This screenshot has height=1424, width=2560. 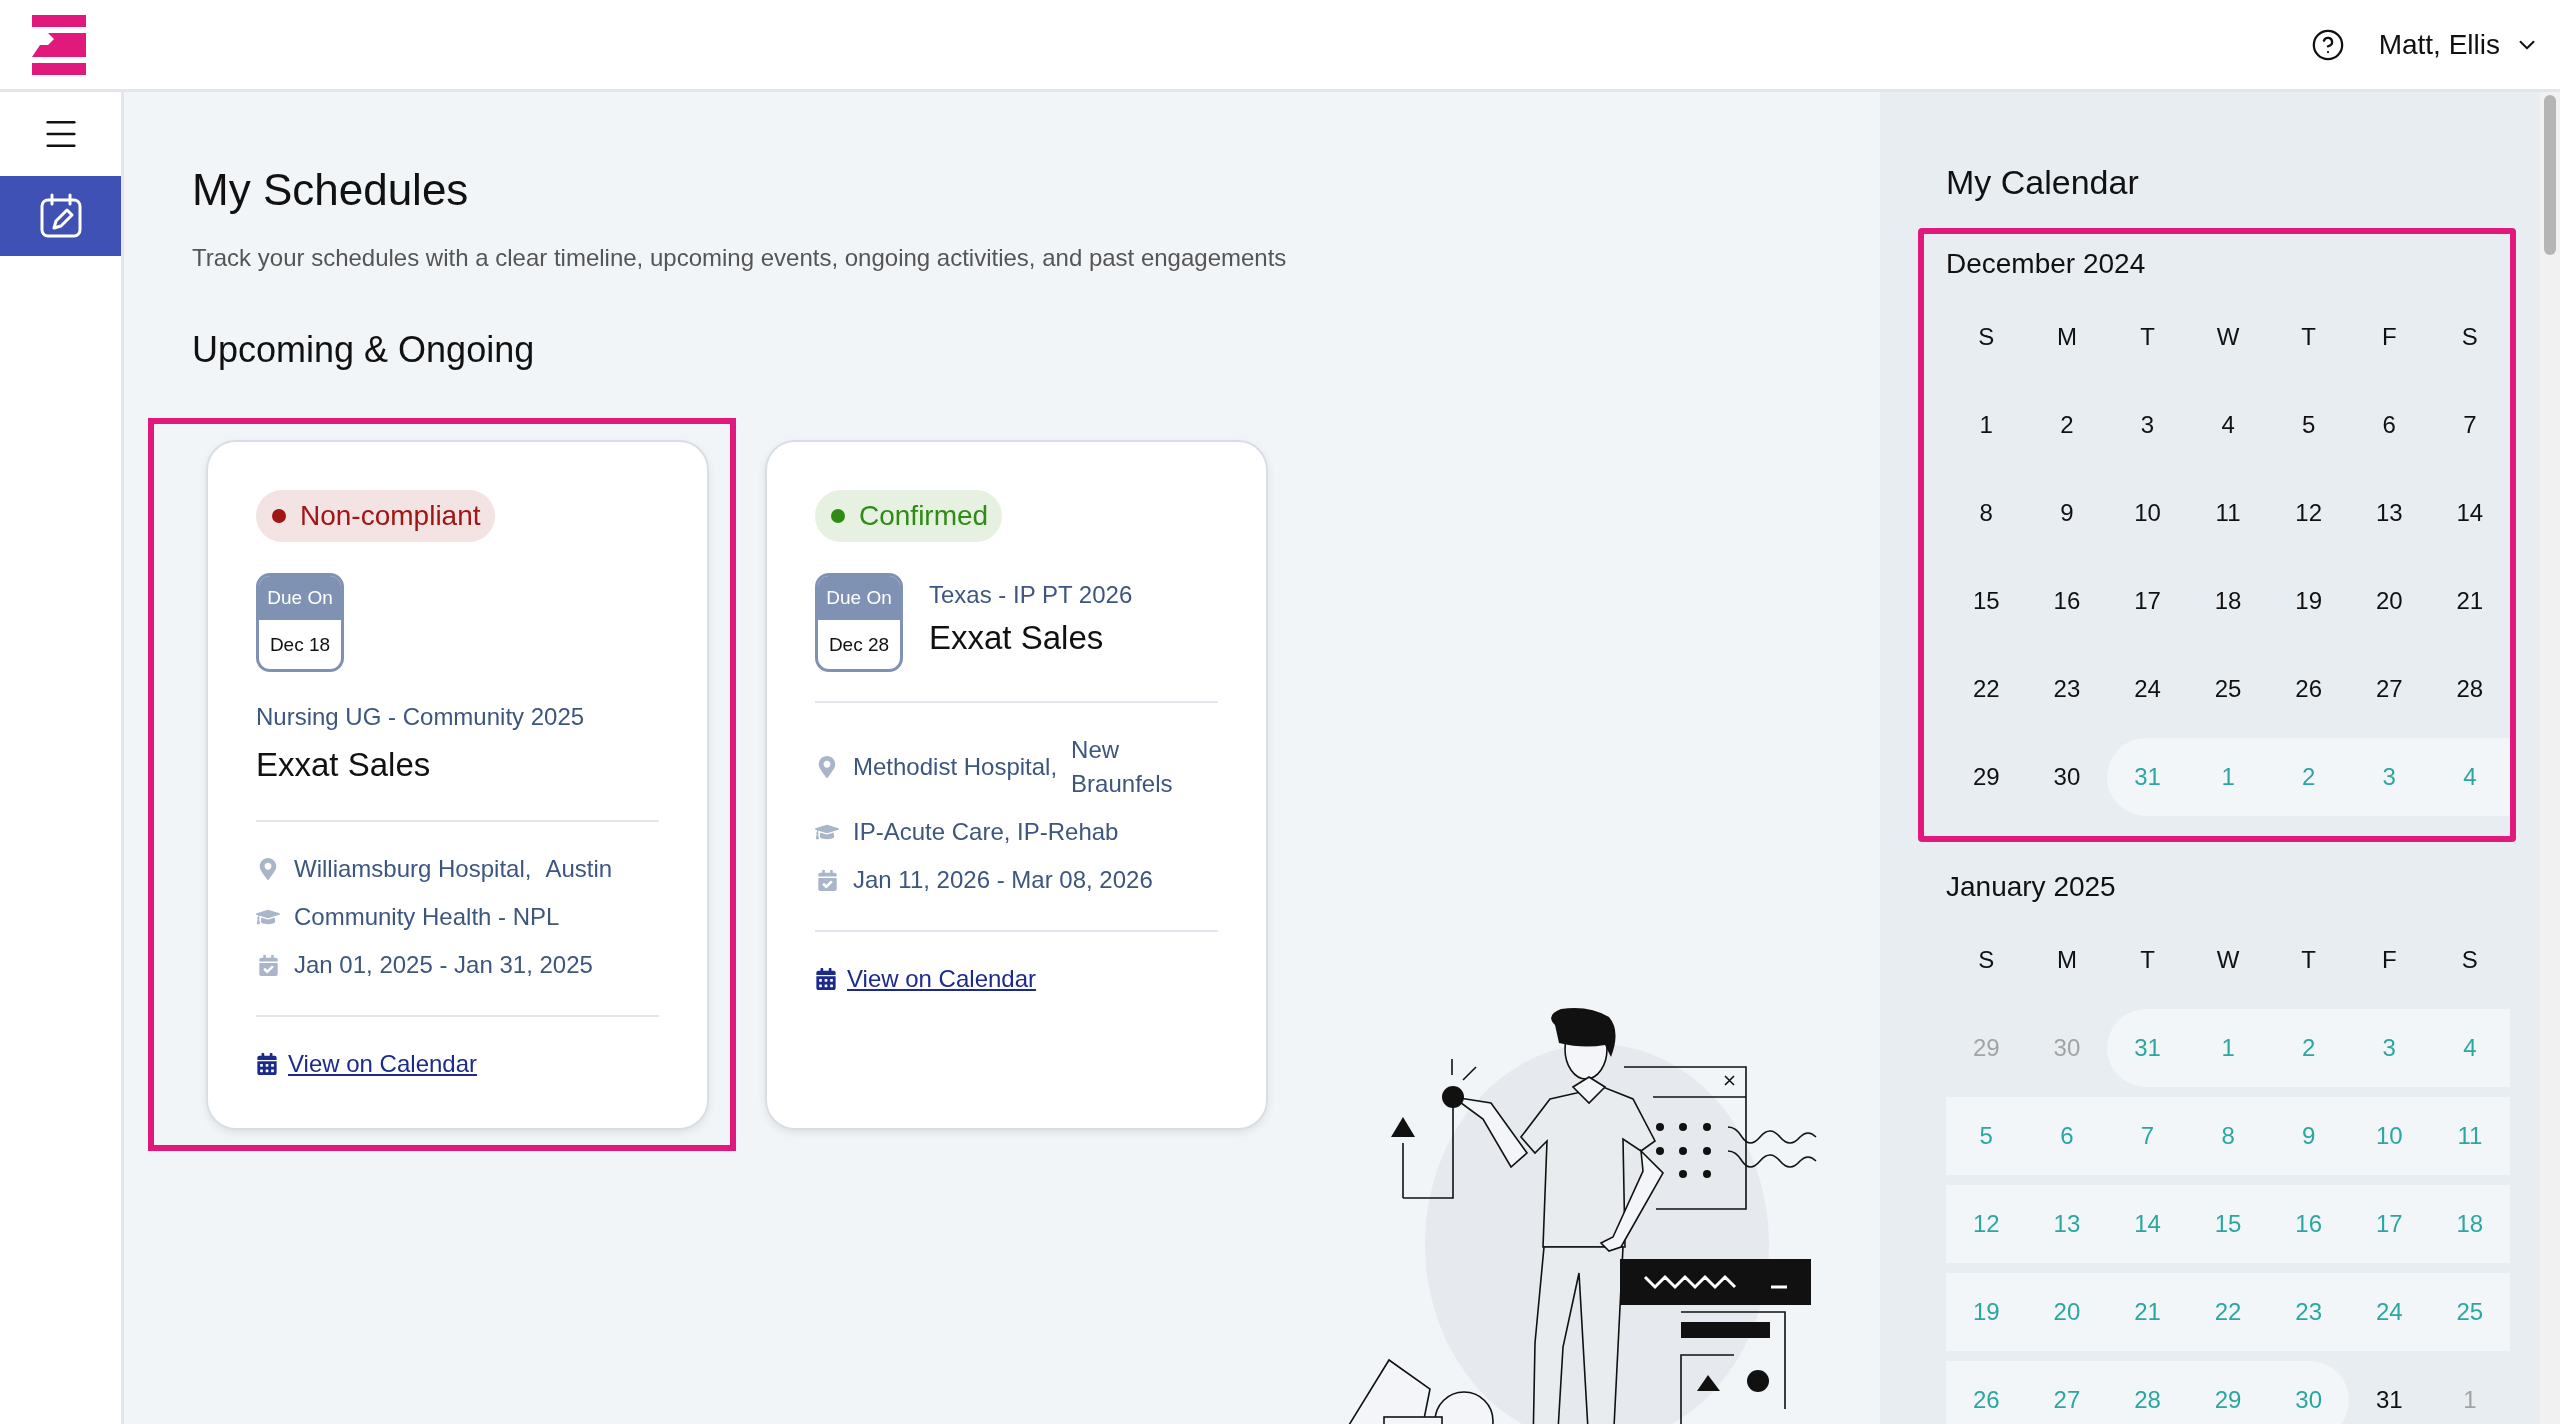 What do you see at coordinates (909, 516) in the screenshot?
I see `status-badge: Confirmed` at bounding box center [909, 516].